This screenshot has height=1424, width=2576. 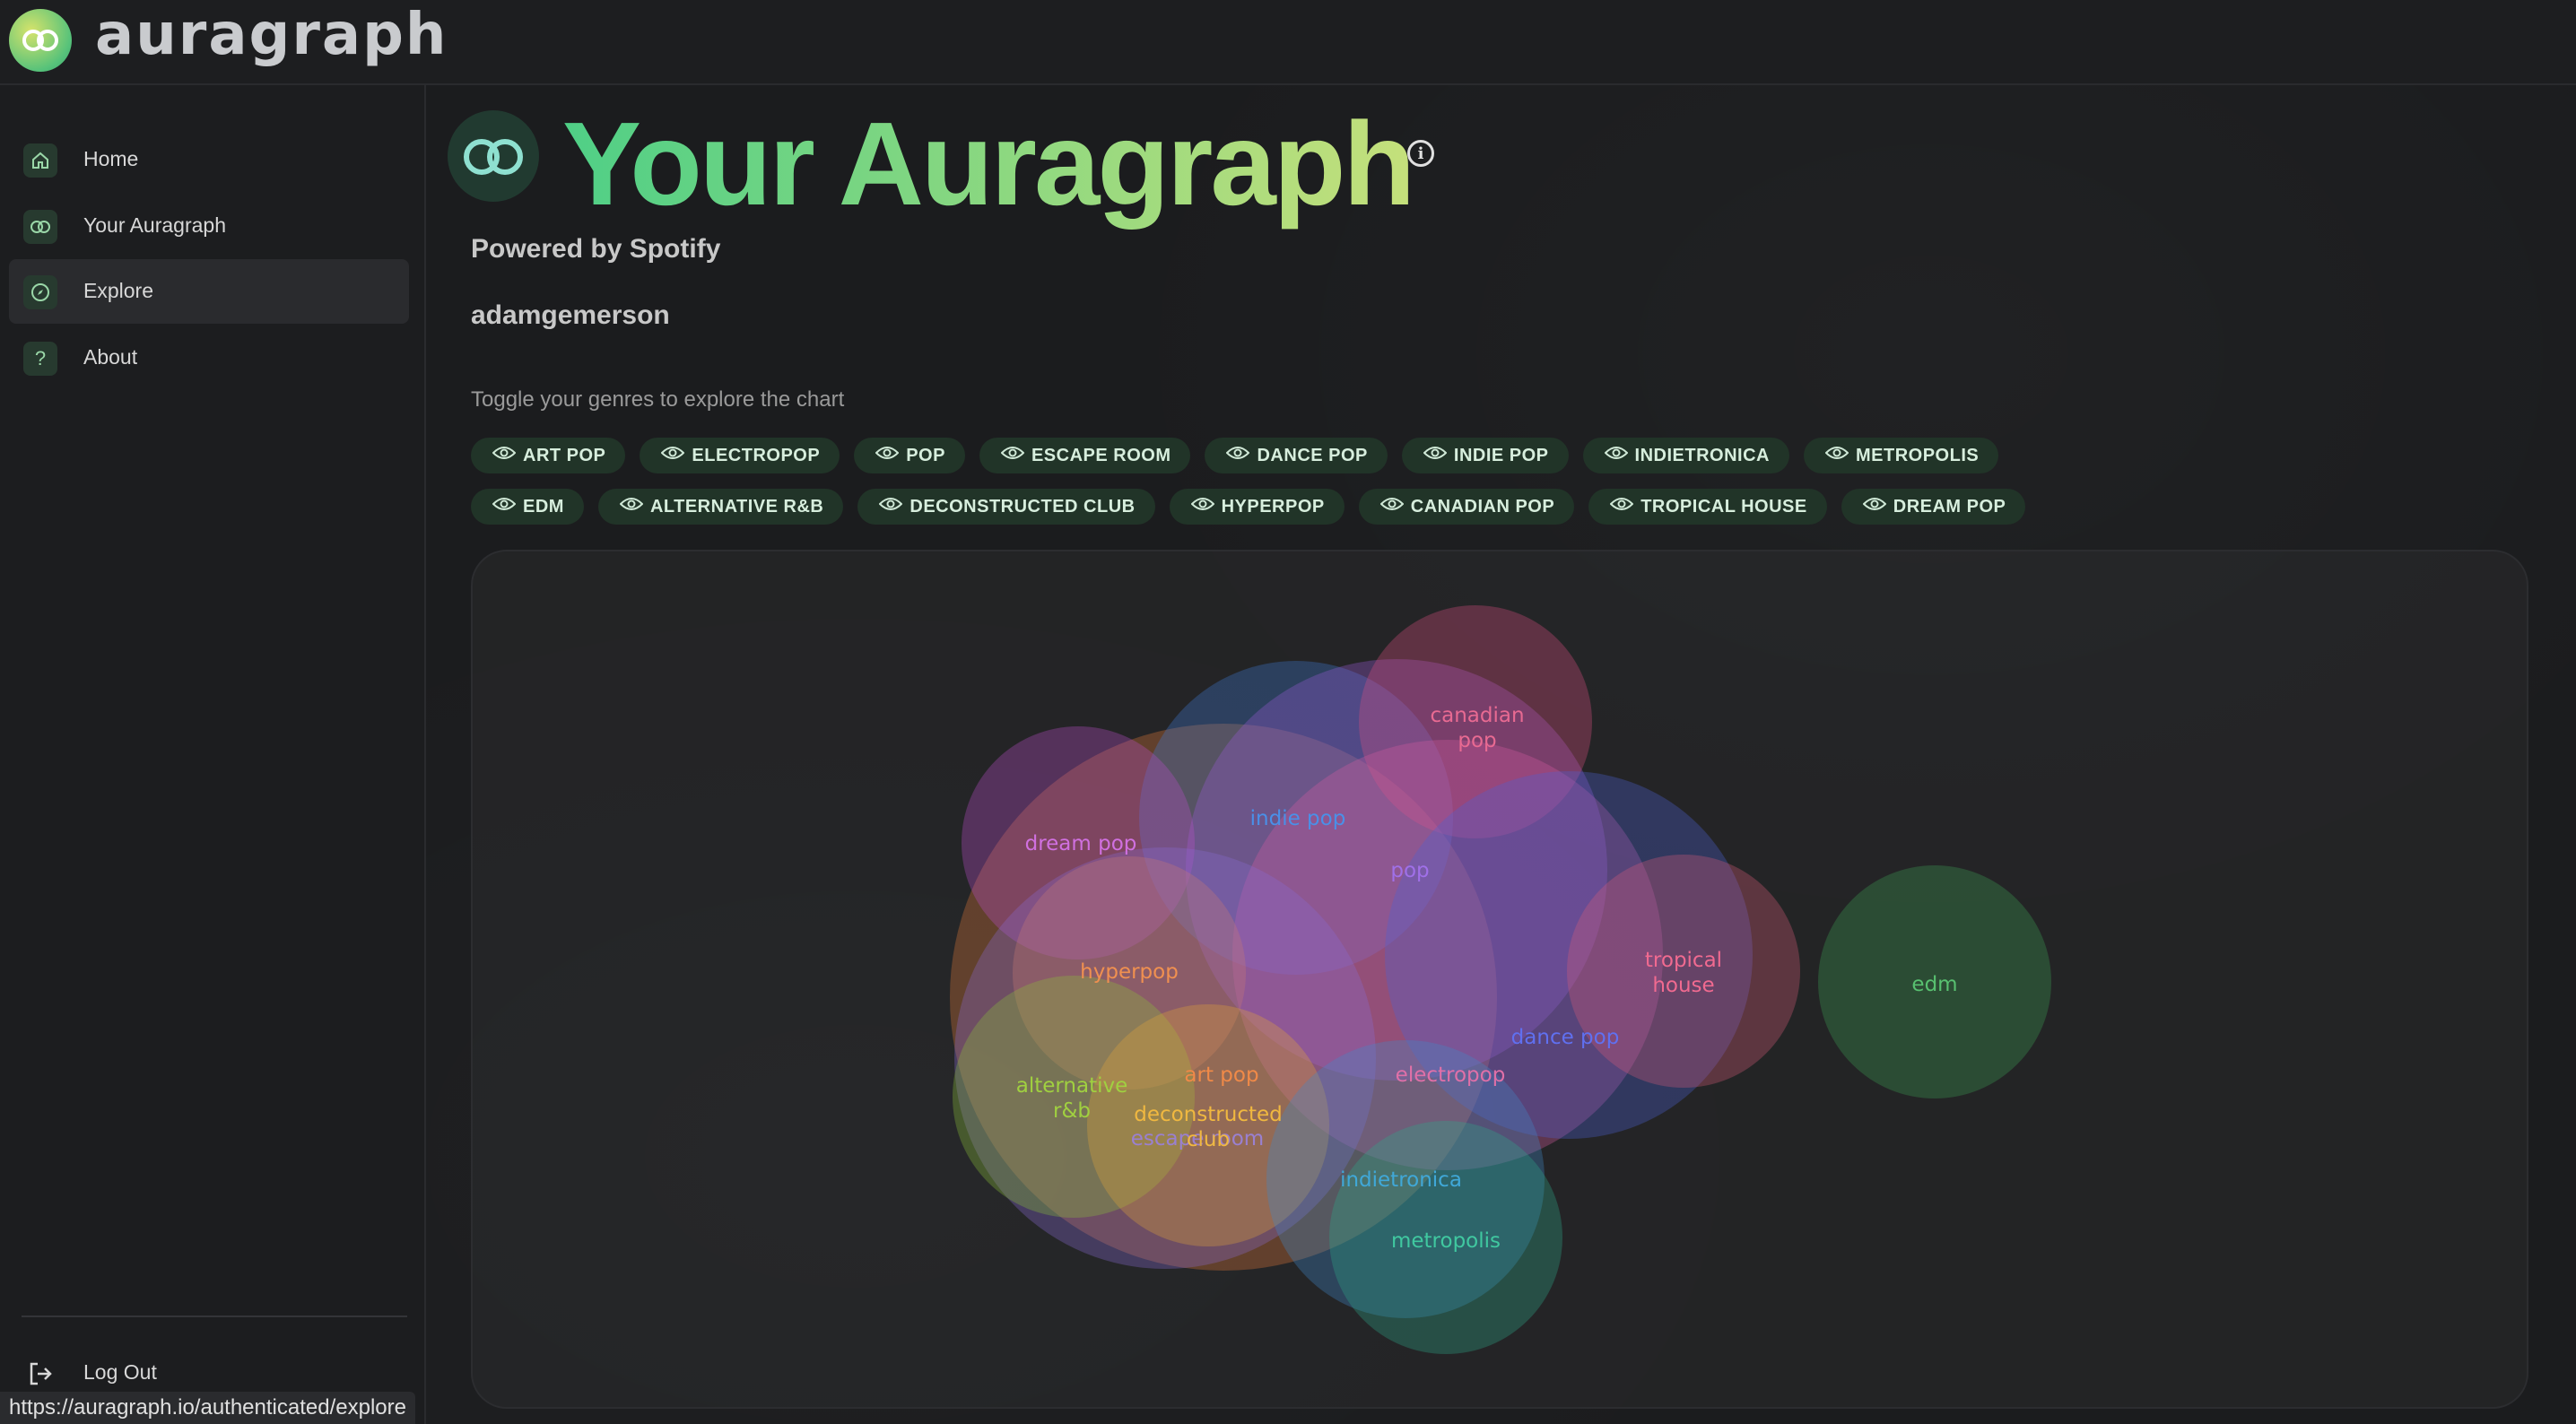 What do you see at coordinates (736, 507) in the screenshot?
I see `genre-chip-label: ALTERNATIVE R&B` at bounding box center [736, 507].